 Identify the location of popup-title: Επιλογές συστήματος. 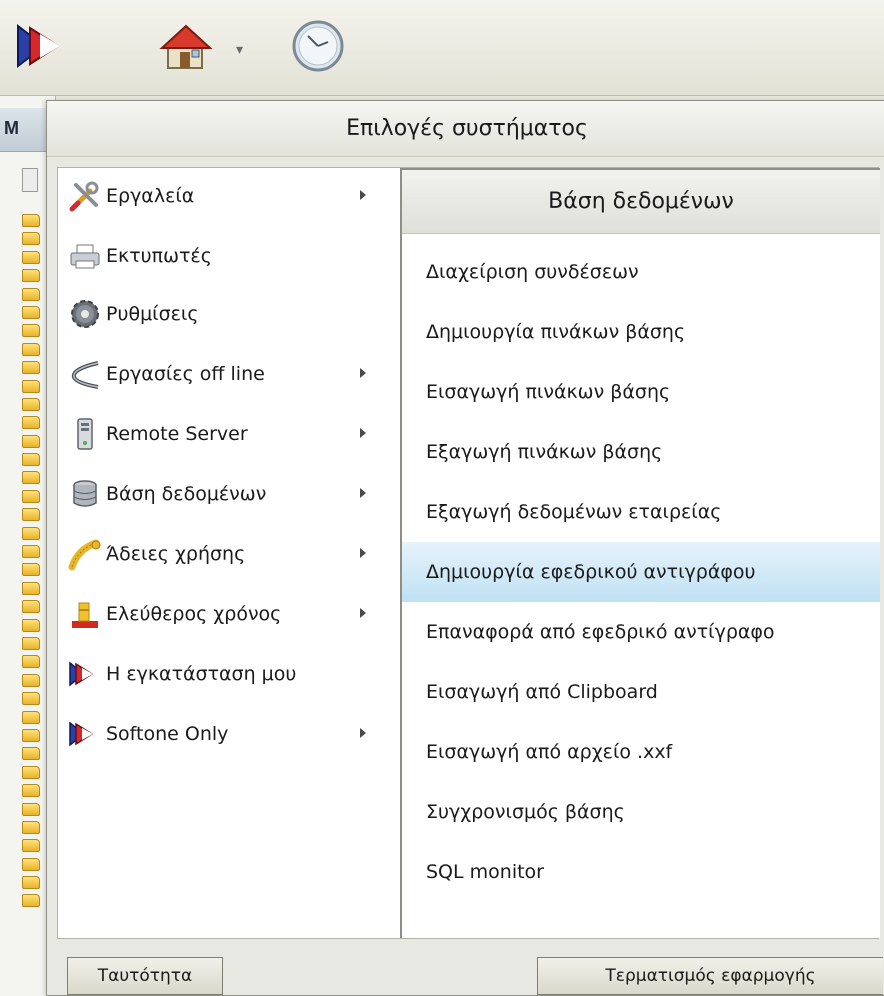
(465, 129).